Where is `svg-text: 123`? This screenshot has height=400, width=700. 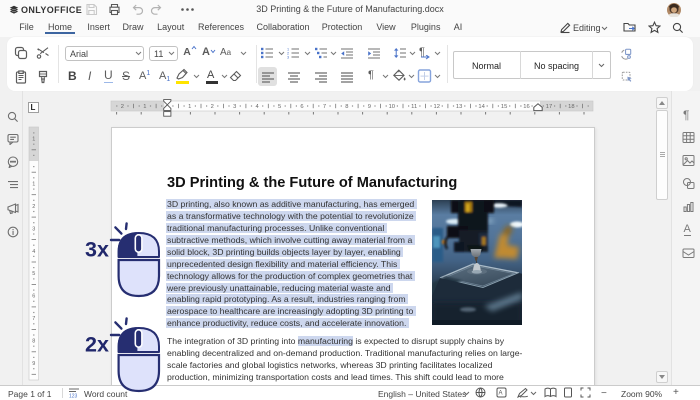 svg-text: 123 is located at coordinates (73, 396).